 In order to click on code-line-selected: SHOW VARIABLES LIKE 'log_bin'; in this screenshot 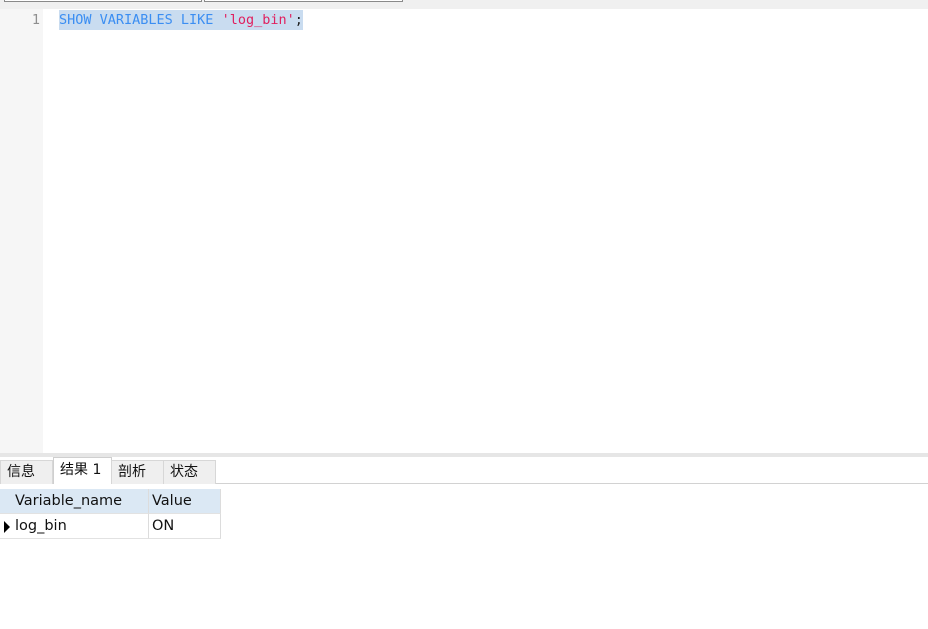, I will do `click(181, 20)`.